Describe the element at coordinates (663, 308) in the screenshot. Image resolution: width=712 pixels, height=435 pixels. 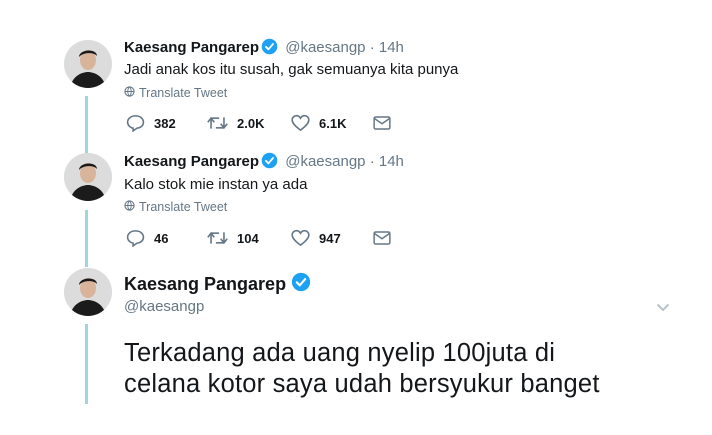
I see `chevron-down-icon` at that location.